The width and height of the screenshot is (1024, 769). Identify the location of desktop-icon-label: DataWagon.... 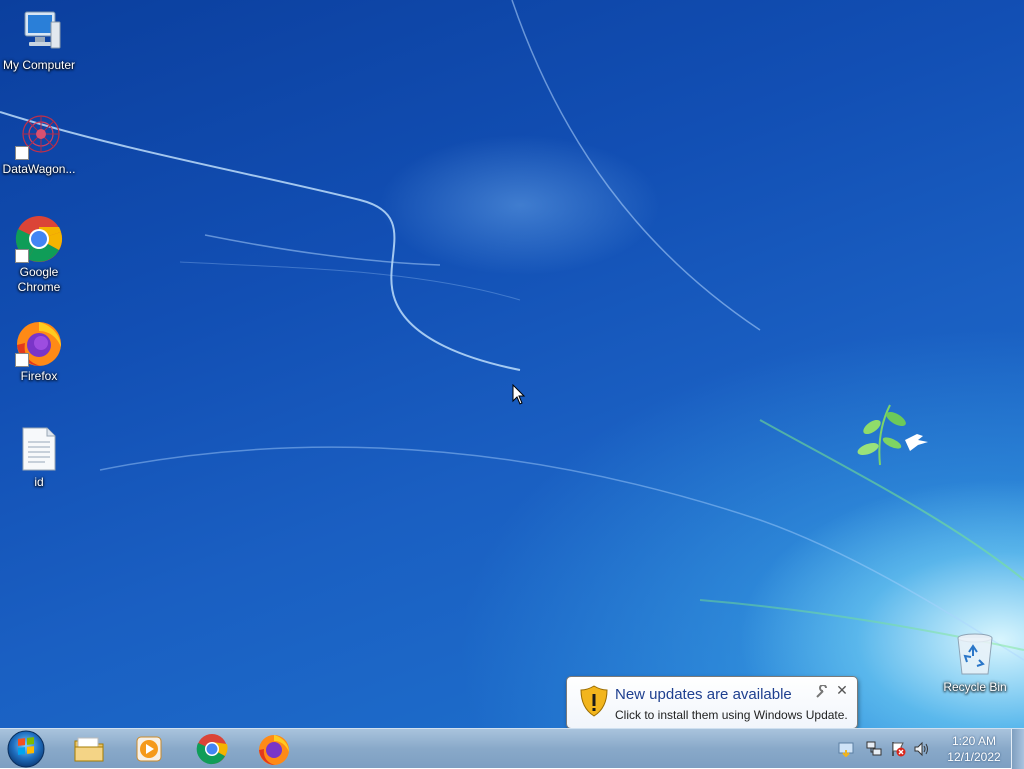
(39, 169).